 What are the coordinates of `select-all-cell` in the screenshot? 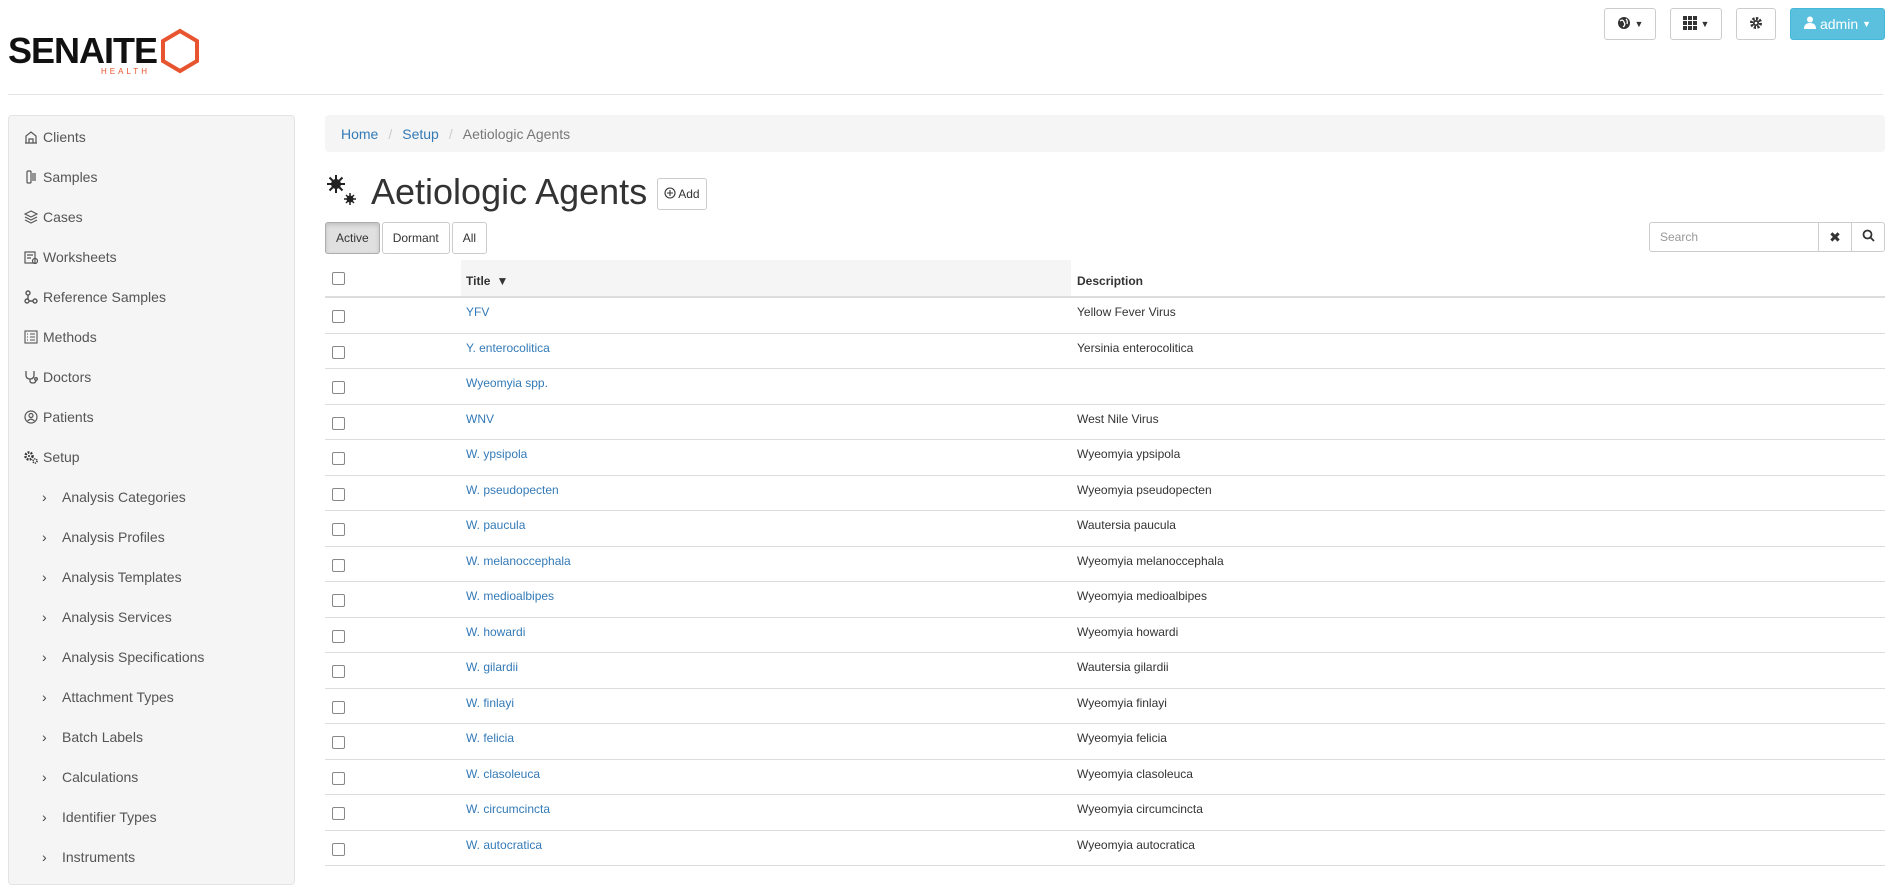 It's located at (338, 278).